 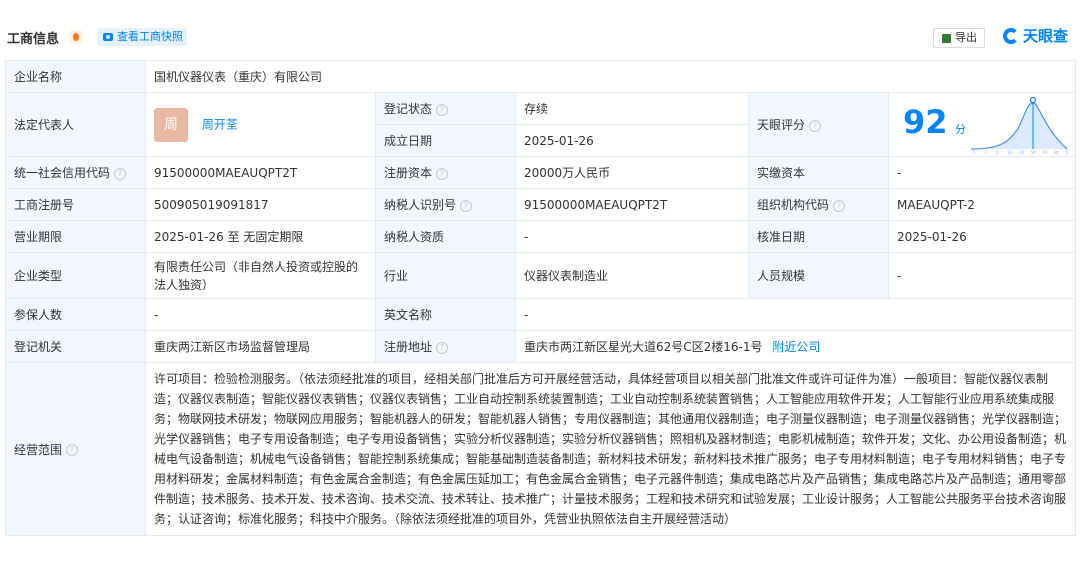 I want to click on reg-status-label-cell: 登记状态?, so click(x=445, y=108).